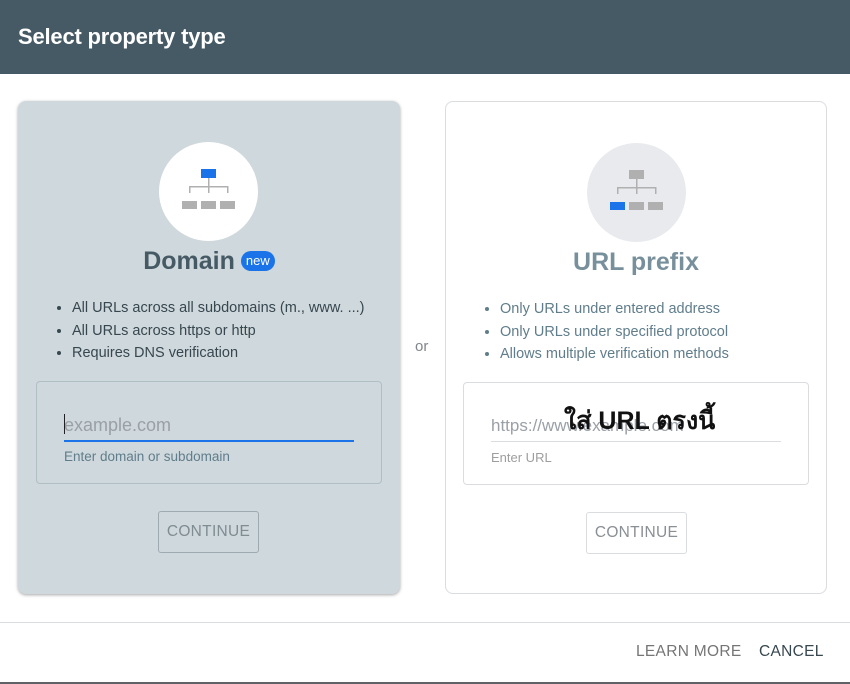 The height and width of the screenshot is (684, 850). What do you see at coordinates (422, 346) in the screenshot?
I see `or-separator: or` at bounding box center [422, 346].